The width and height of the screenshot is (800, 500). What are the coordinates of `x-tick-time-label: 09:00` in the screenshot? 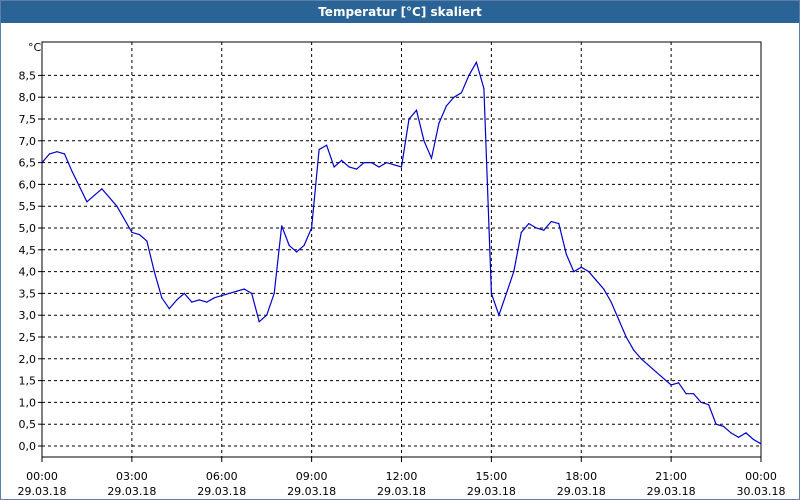 It's located at (312, 476).